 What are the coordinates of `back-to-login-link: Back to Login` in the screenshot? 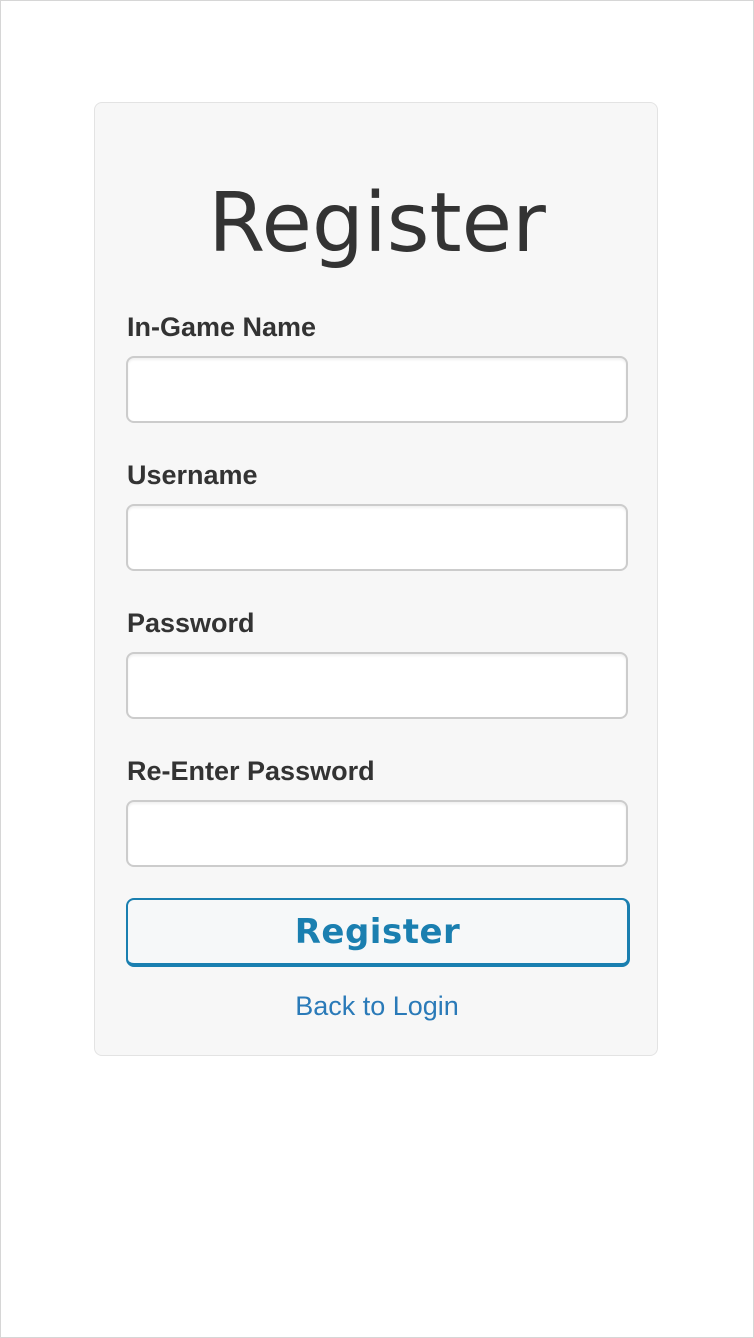 It's located at (377, 1006).